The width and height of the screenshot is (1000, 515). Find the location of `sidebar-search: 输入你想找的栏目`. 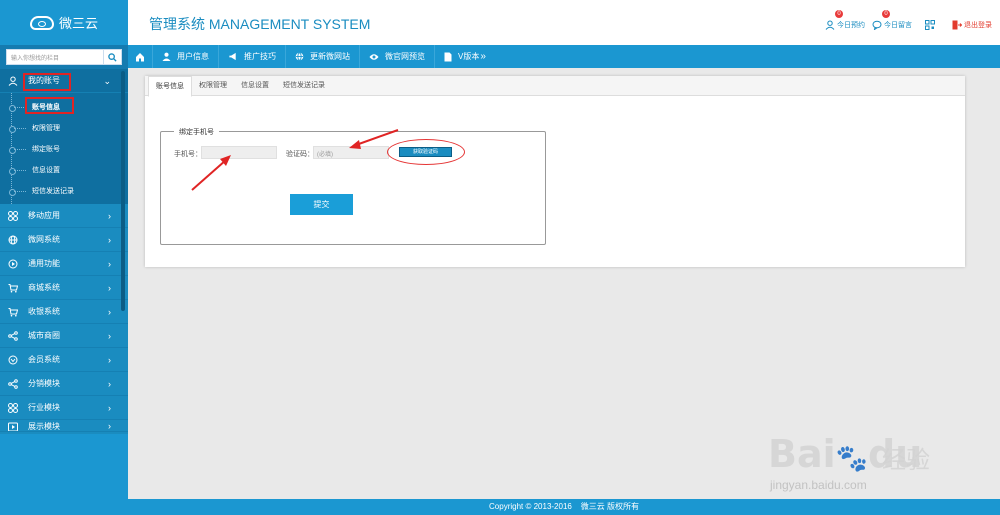

sidebar-search: 输入你想找的栏目 is located at coordinates (64, 57).